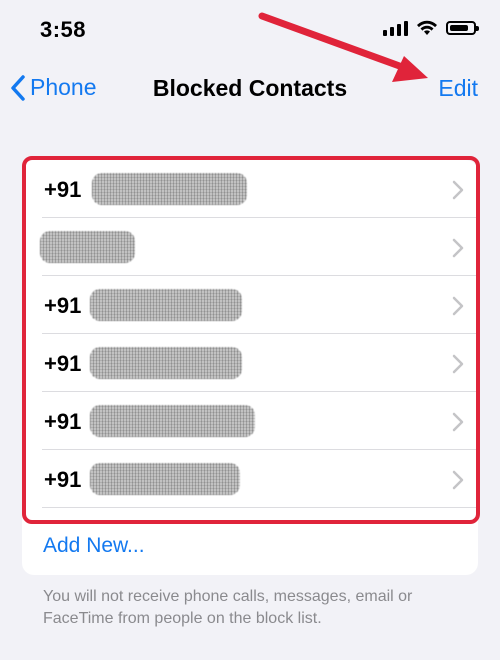 This screenshot has width=500, height=660. I want to click on status-bar: 3:58, so click(250, 30).